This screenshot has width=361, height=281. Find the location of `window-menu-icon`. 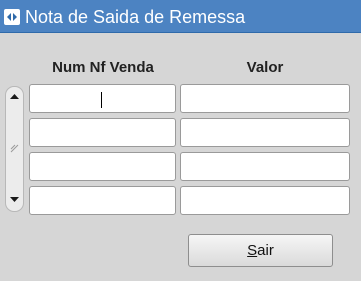

window-menu-icon is located at coordinates (12, 17).